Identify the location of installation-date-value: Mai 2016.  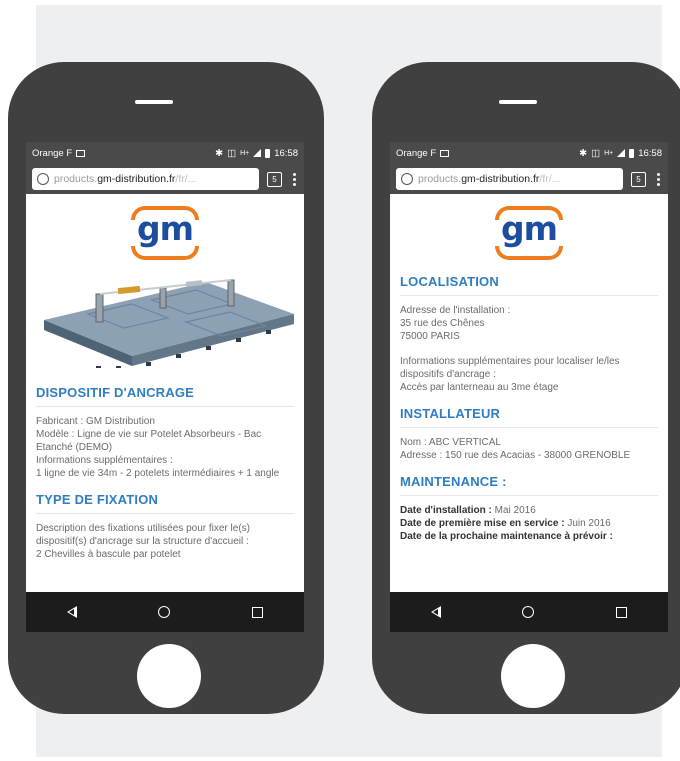
(515, 510).